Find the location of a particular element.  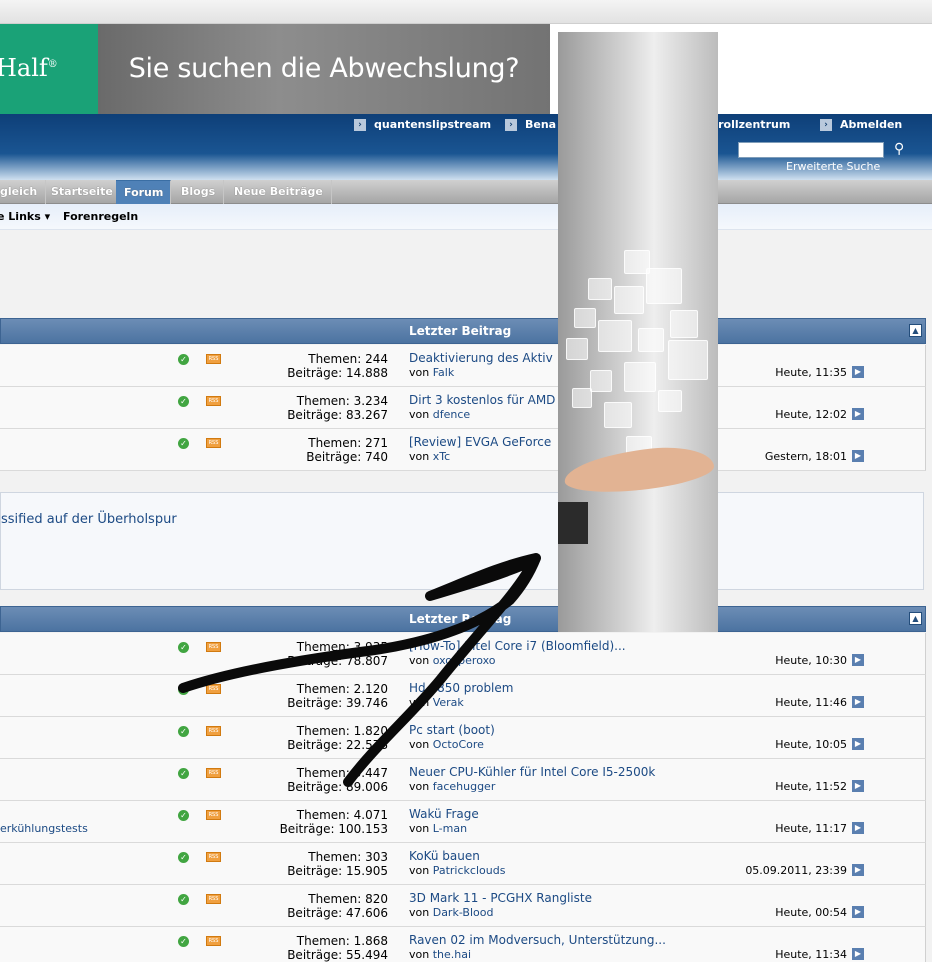

category-header: Letzter Beitrag ▲ is located at coordinates (463, 331).